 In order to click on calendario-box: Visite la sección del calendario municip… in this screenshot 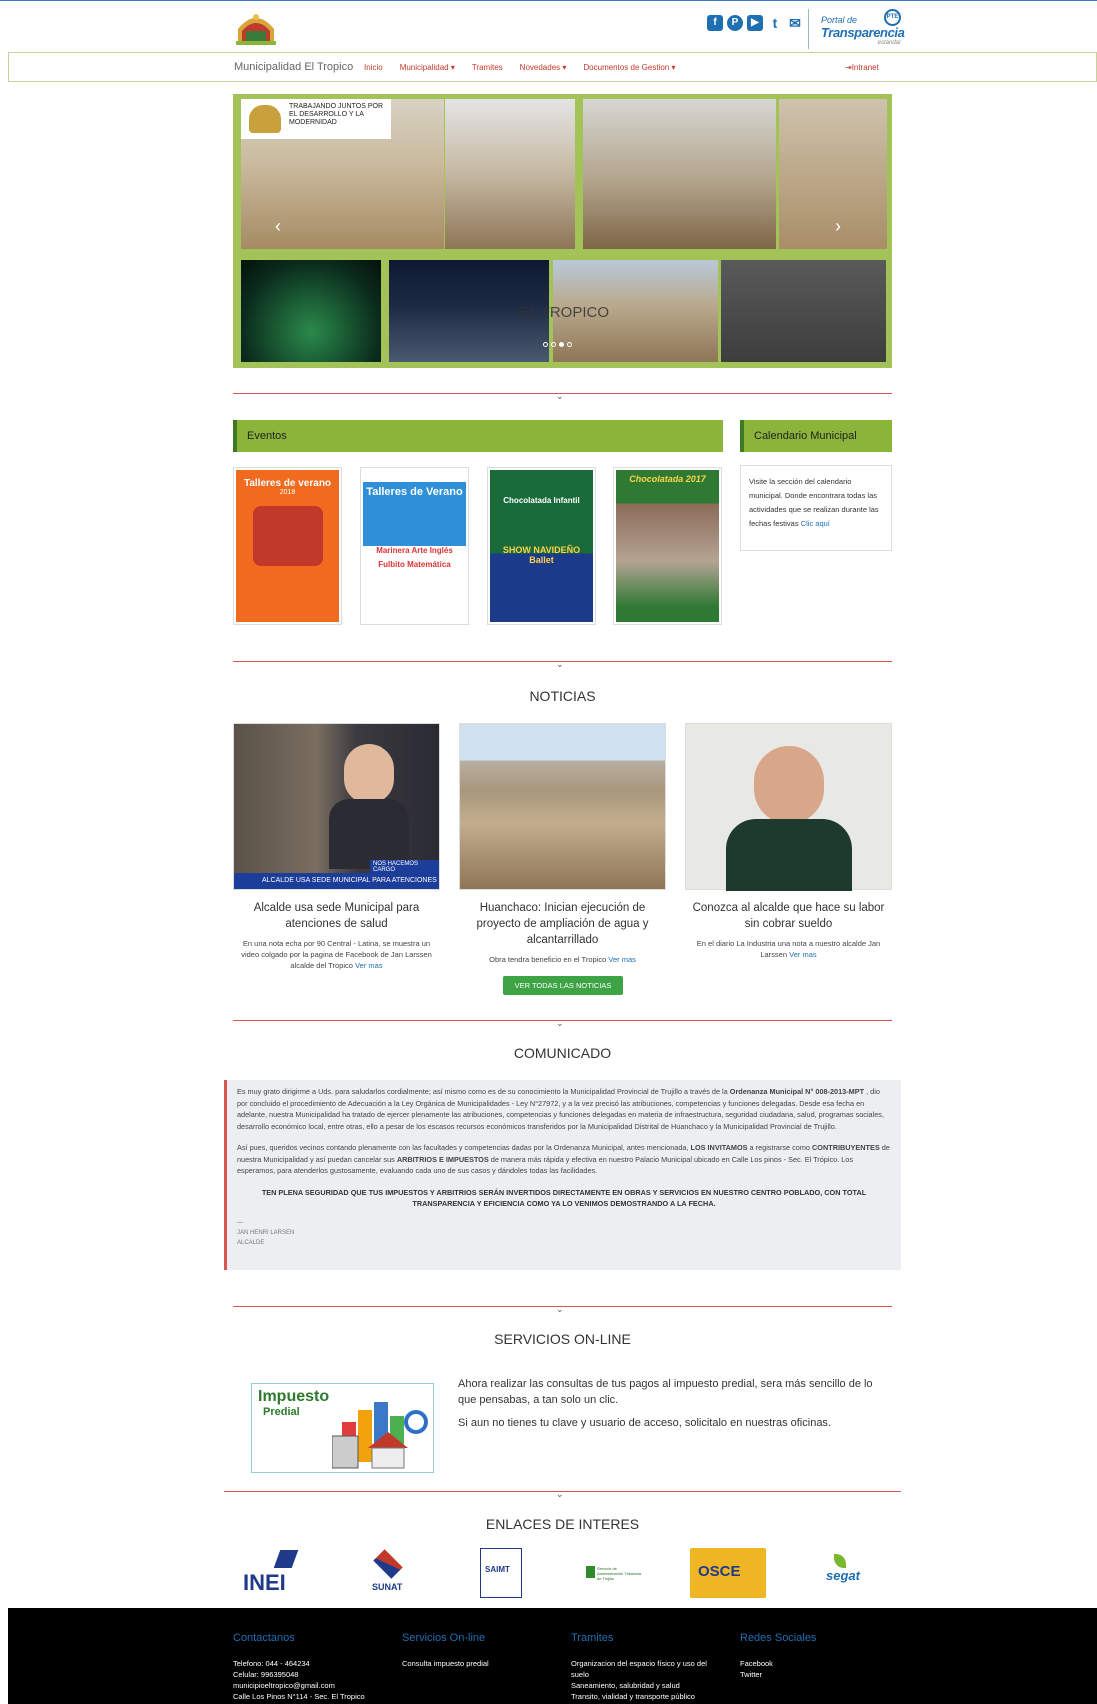, I will do `click(816, 508)`.